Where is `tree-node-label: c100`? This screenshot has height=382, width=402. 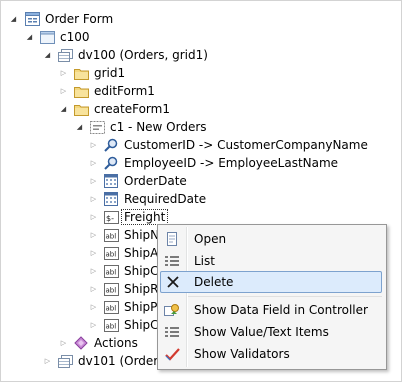
tree-node-label: c100 is located at coordinates (75, 37).